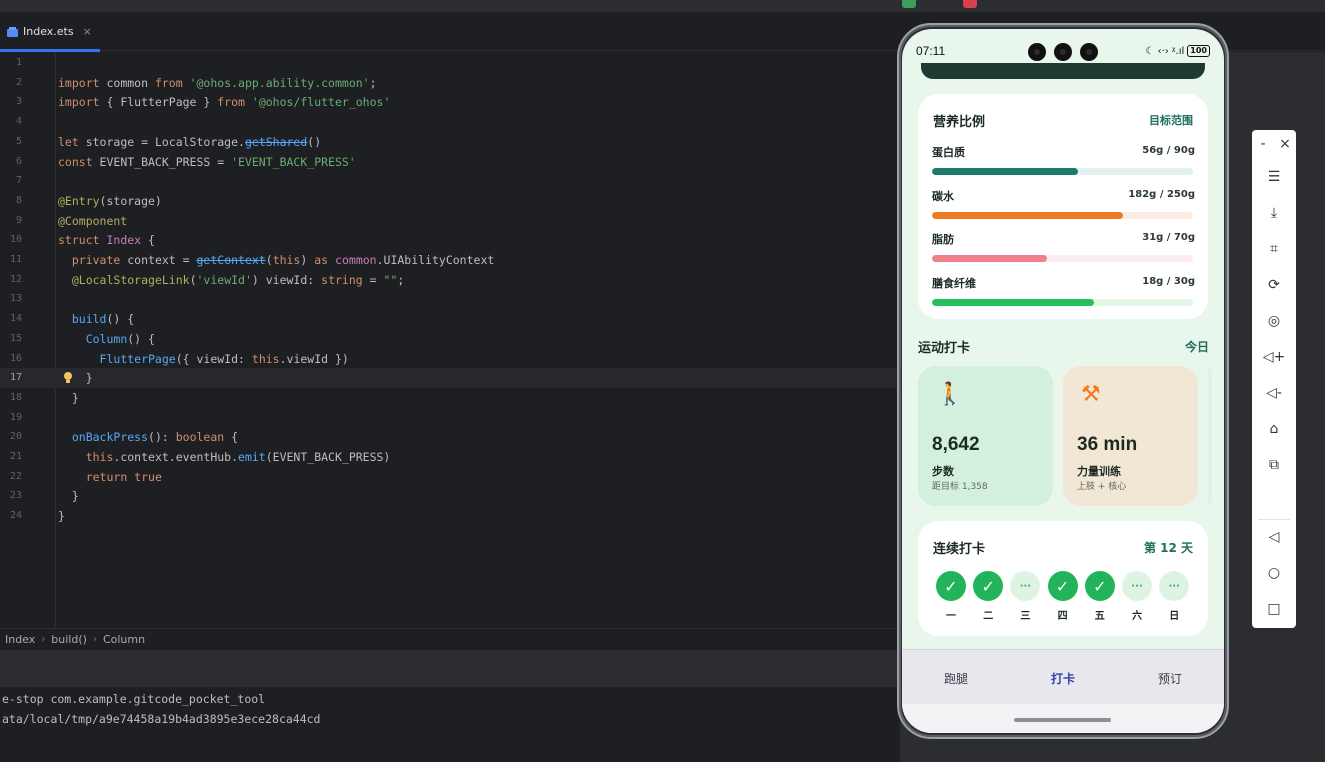 The height and width of the screenshot is (762, 1325). Describe the element at coordinates (956, 444) in the screenshot. I see `exercise-value: 8,642` at that location.